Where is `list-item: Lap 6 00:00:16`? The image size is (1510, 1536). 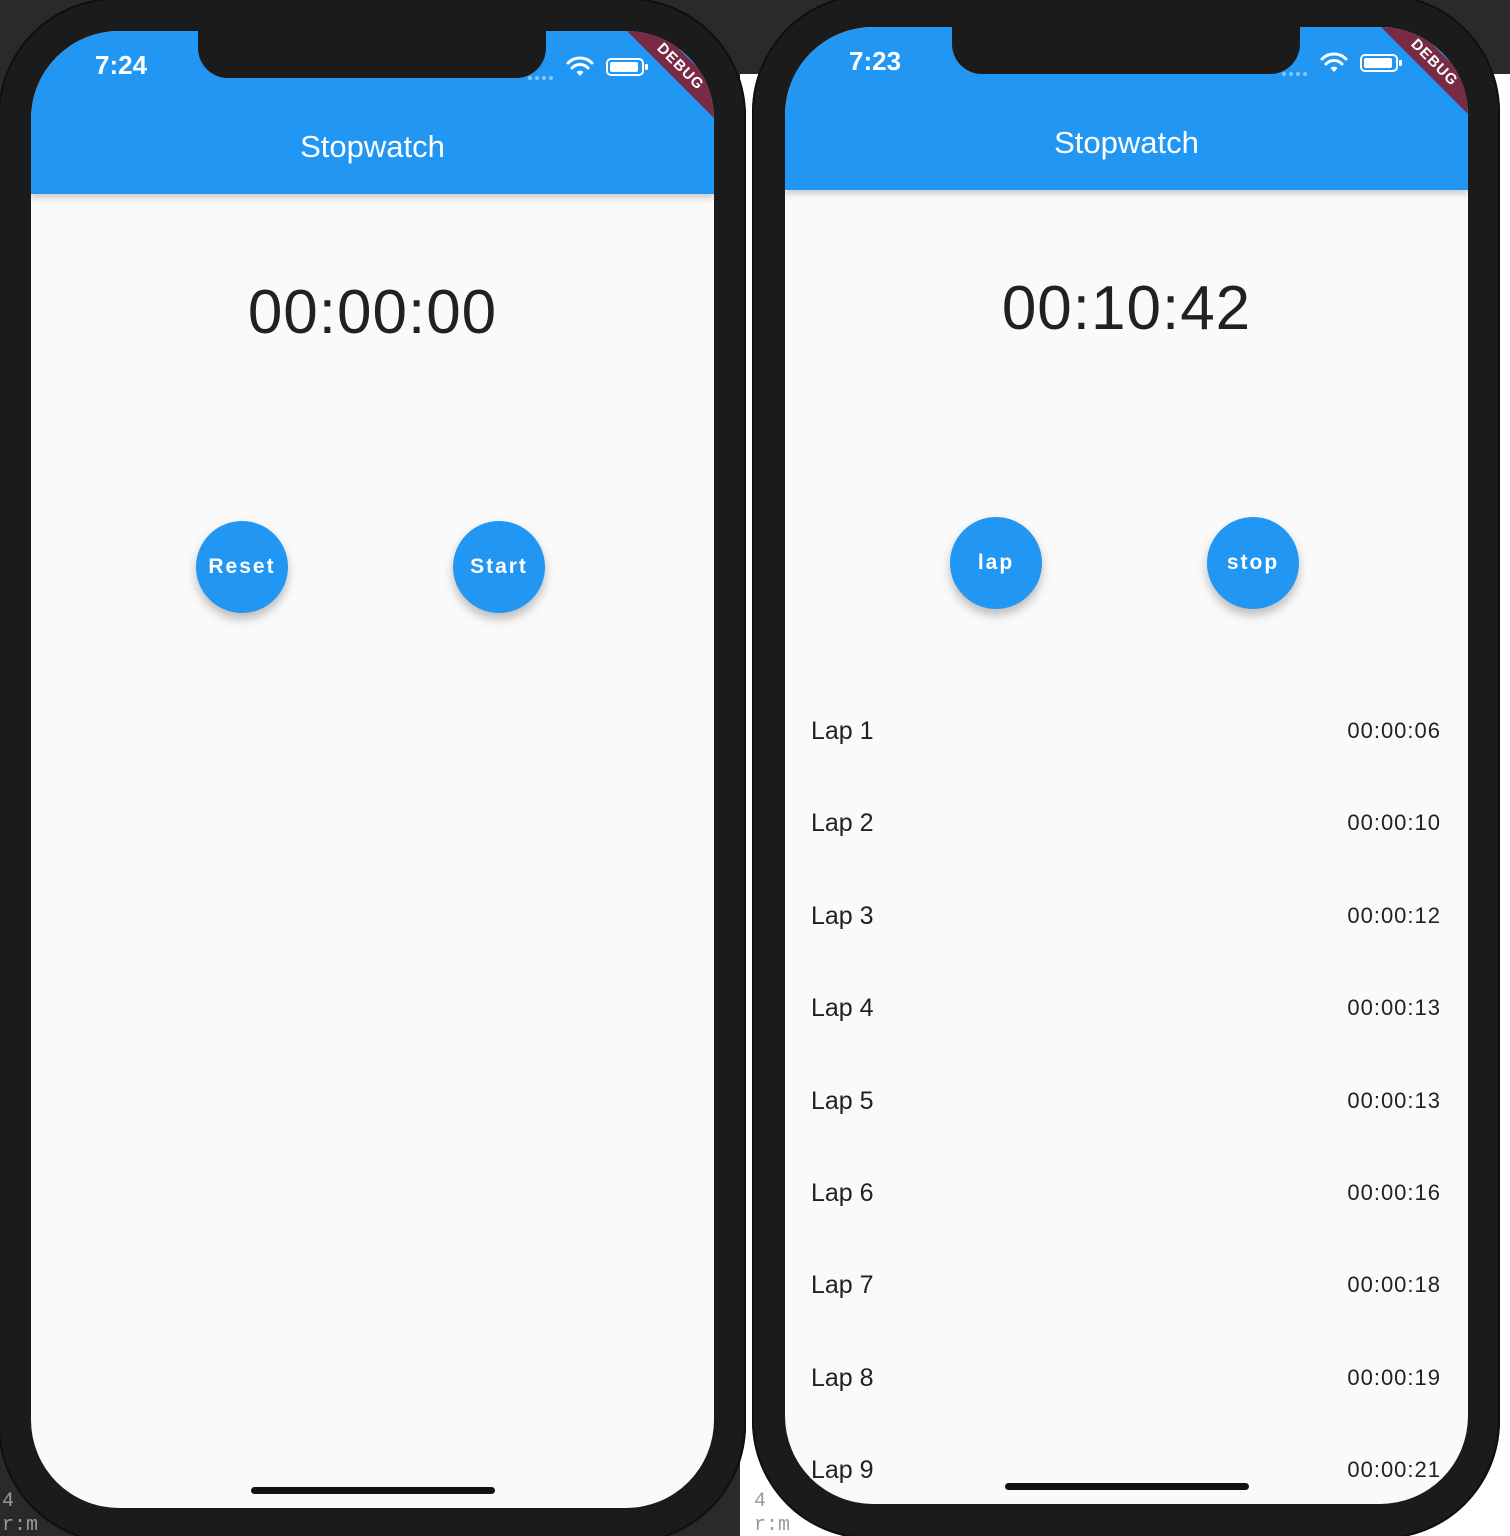
list-item: Lap 6 00:00:16 is located at coordinates (1126, 1195).